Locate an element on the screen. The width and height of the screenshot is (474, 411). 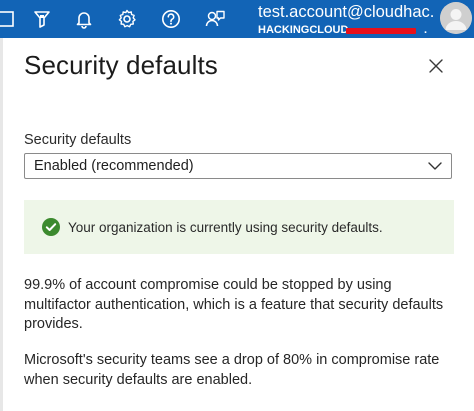
help-icon is located at coordinates (171, 19).